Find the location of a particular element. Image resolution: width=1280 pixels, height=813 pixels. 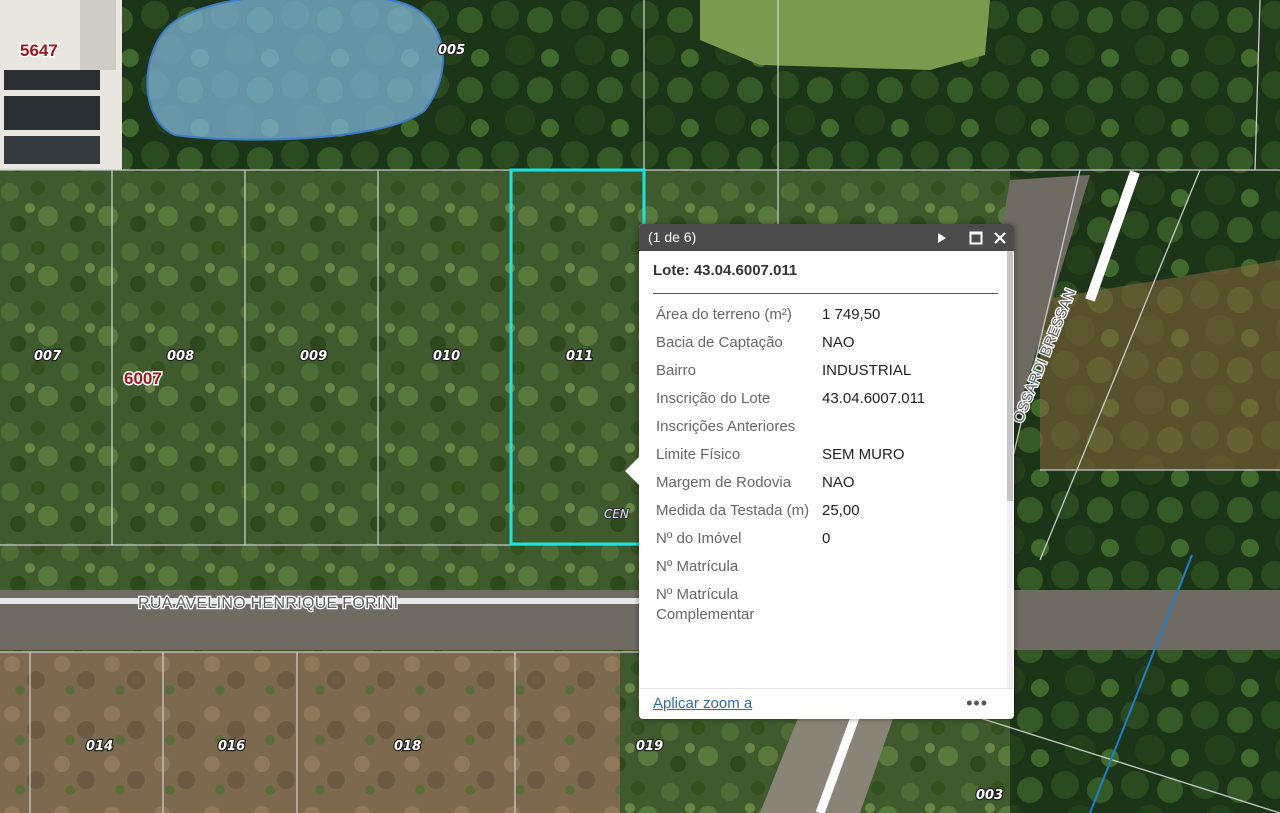

table-row: Inscrições Anteriores is located at coordinates (824, 427).